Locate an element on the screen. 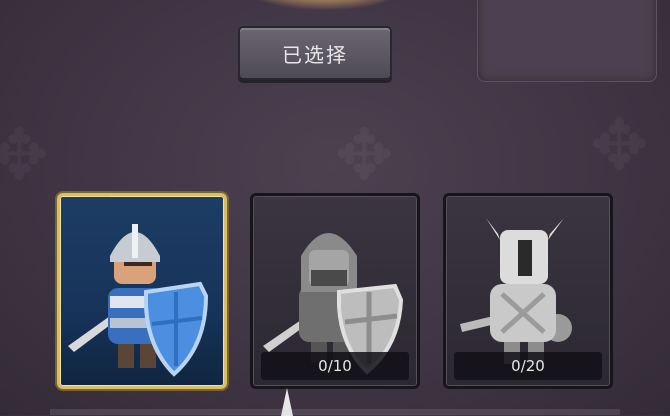 Image resolution: width=670 pixels, height=416 pixels. character-card-blue-knight is located at coordinates (142, 291).